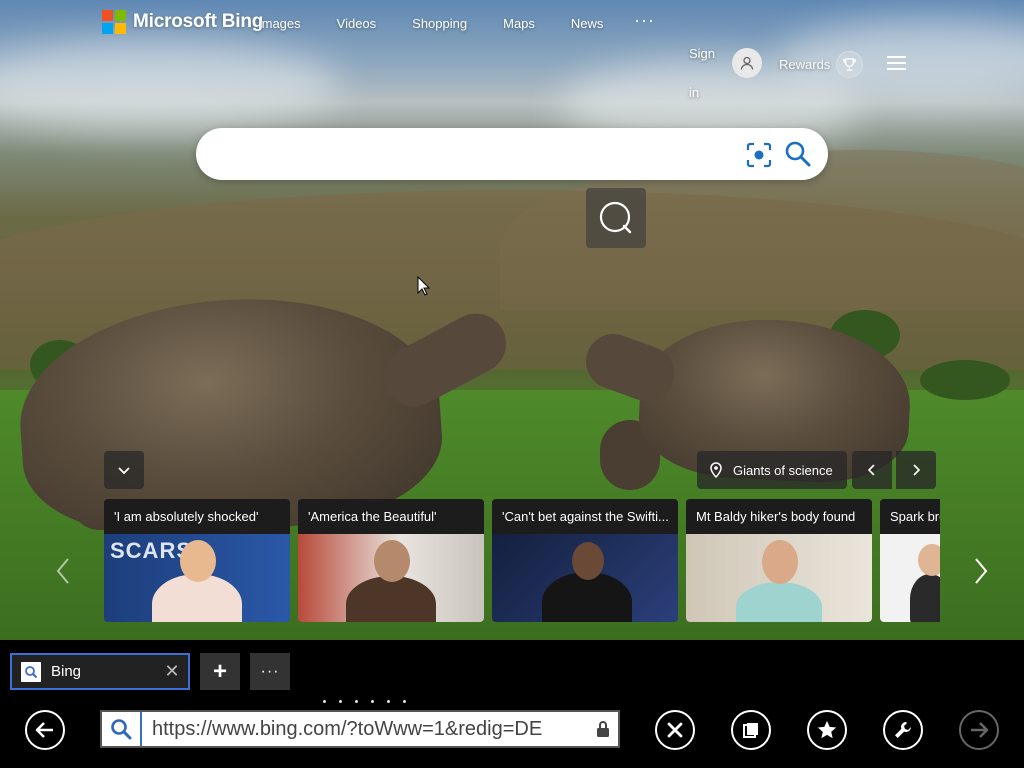 This screenshot has width=1024, height=768. Describe the element at coordinates (100, 671) in the screenshot. I see `browser-tab: Bing ✕` at that location.